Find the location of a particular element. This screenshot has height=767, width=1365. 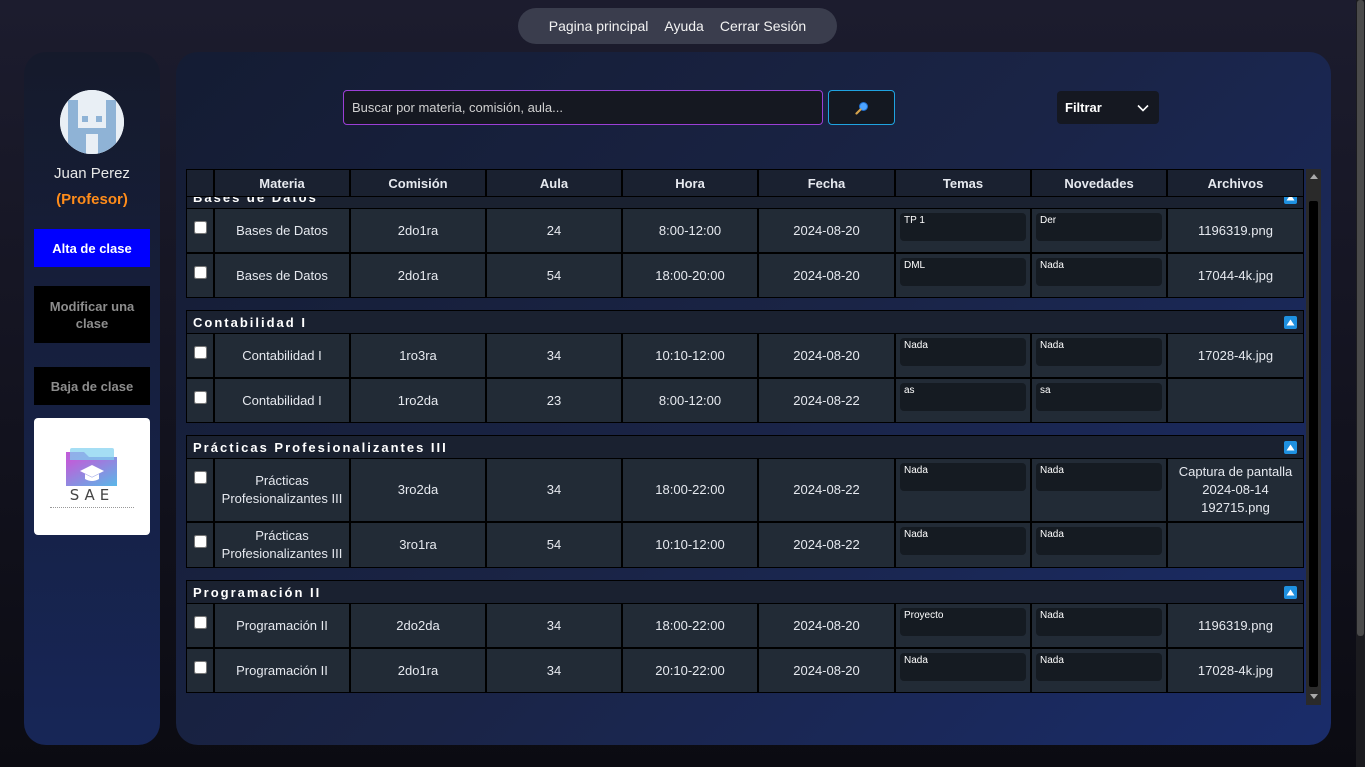

header-hora: Hora is located at coordinates (690, 183).